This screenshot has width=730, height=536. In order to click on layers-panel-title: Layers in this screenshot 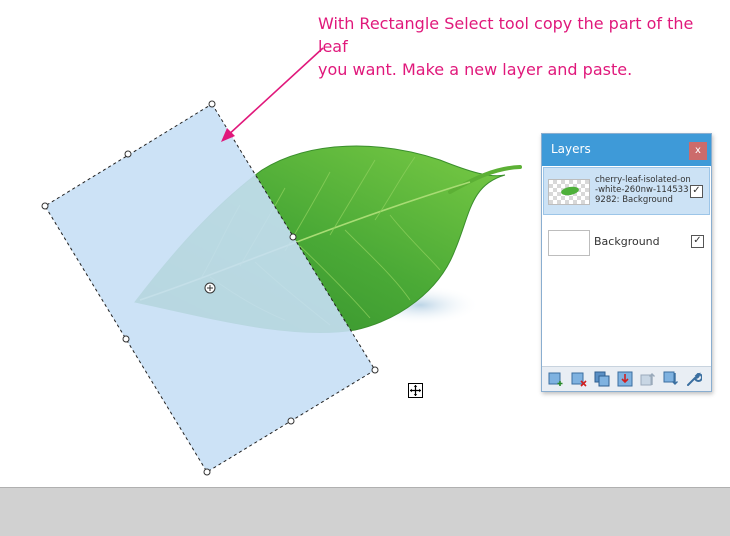, I will do `click(571, 149)`.